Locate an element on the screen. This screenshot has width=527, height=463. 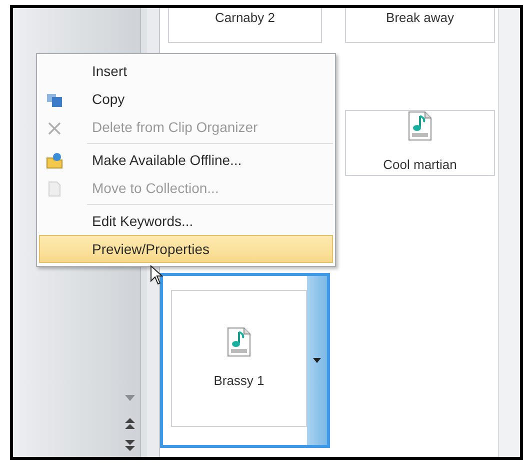
selected-clip: Brassy 1 is located at coordinates (245, 360).